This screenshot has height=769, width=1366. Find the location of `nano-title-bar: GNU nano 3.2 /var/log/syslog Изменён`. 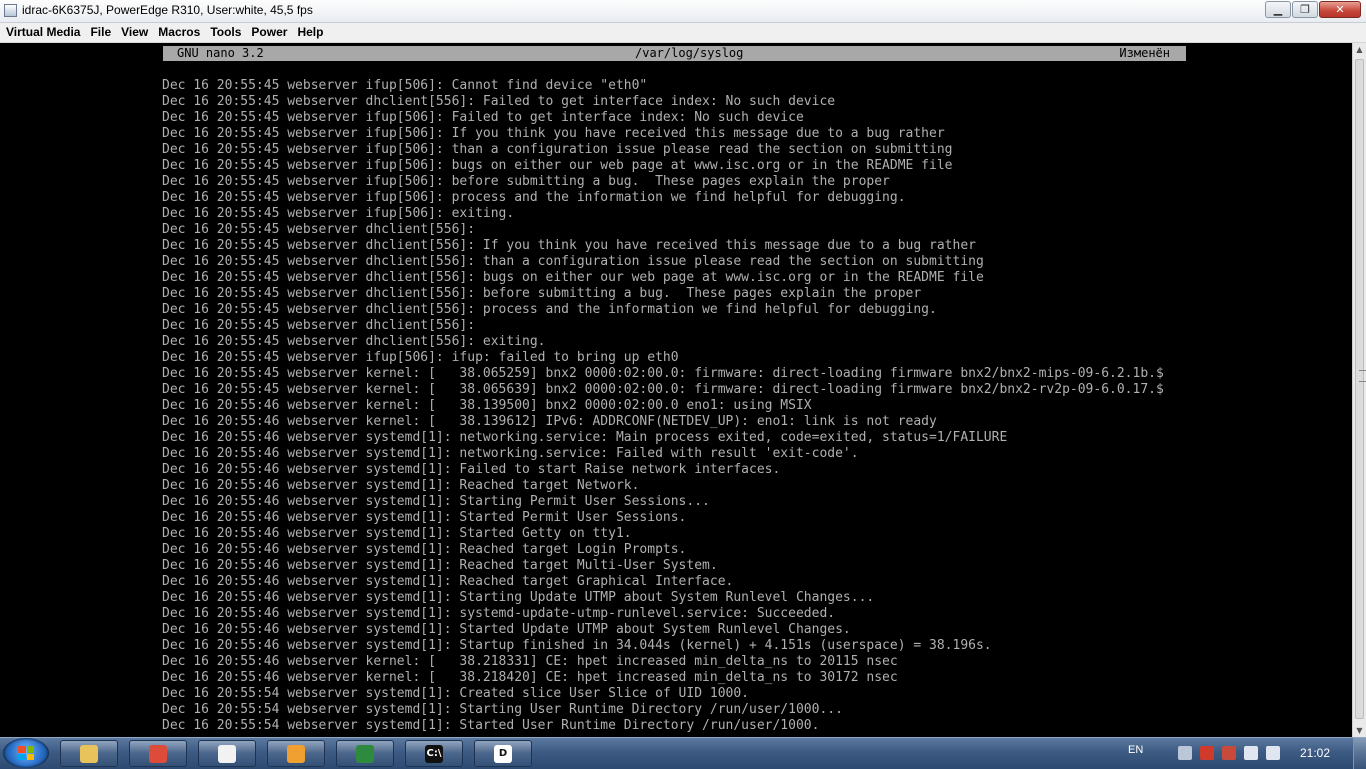

nano-title-bar: GNU nano 3.2 /var/log/syslog Изменён is located at coordinates (674, 53).